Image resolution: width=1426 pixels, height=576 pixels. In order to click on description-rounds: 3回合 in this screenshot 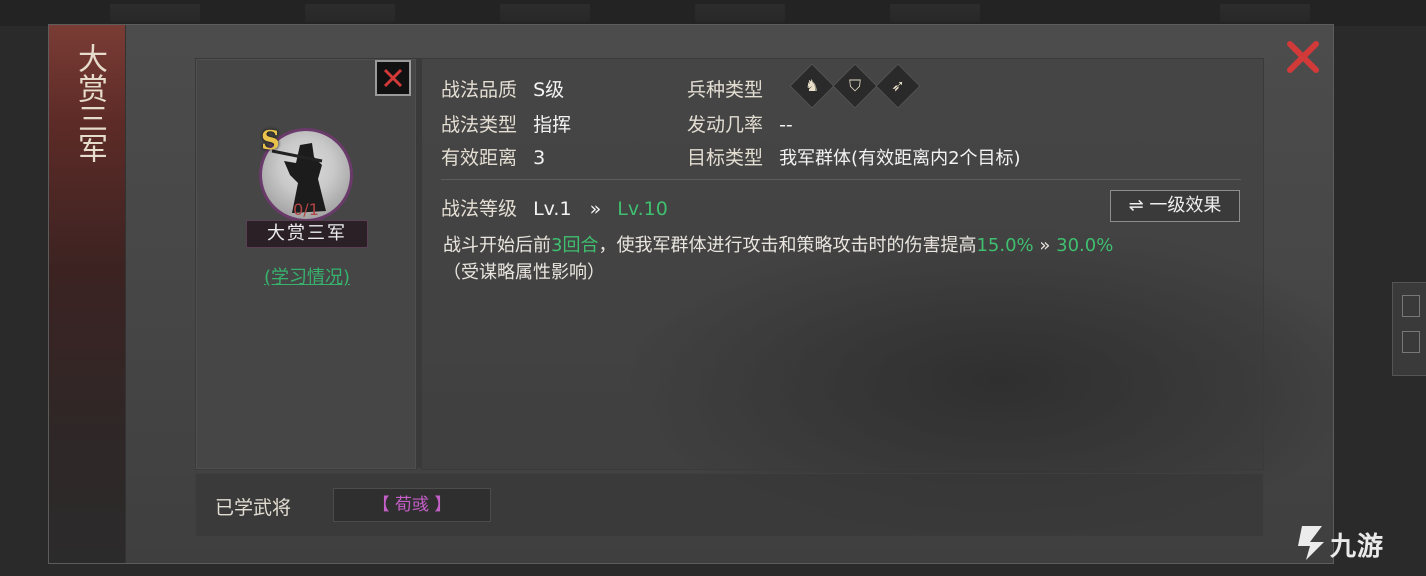, I will do `click(575, 245)`.